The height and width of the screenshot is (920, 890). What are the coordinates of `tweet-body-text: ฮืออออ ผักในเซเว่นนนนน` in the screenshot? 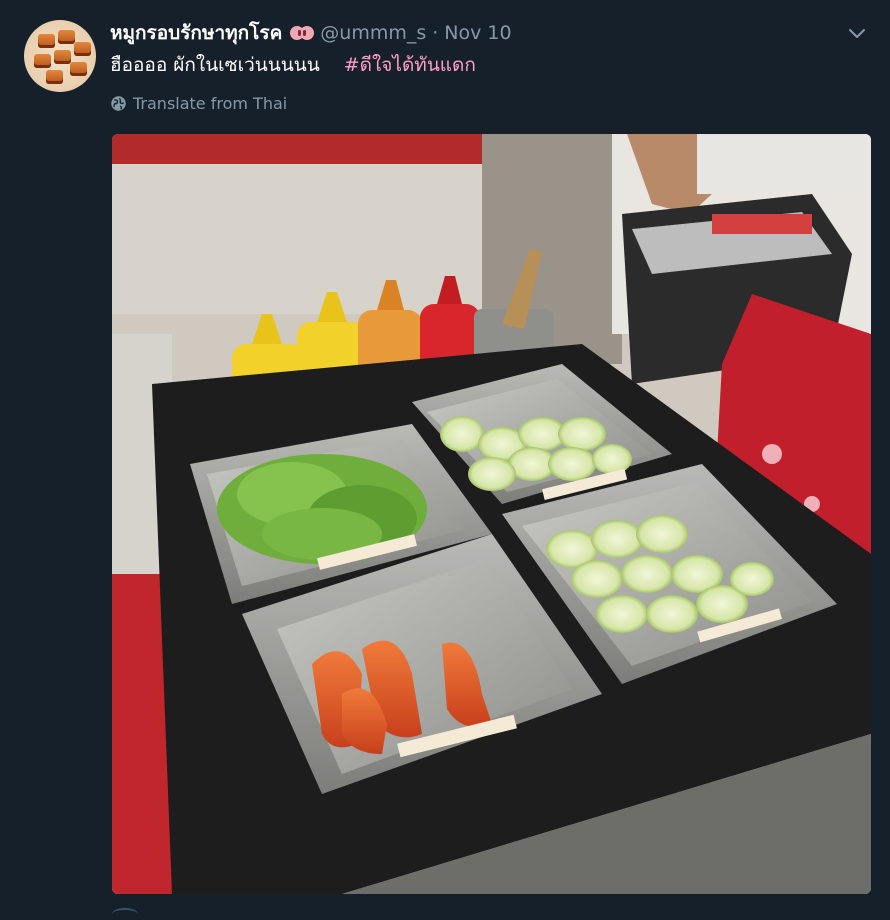 It's located at (215, 65).